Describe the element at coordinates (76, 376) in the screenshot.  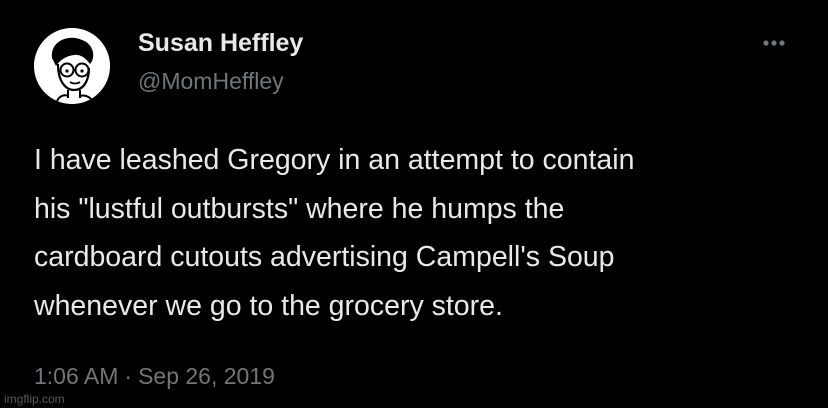
I see `tweet-time: 1:06 AM` at that location.